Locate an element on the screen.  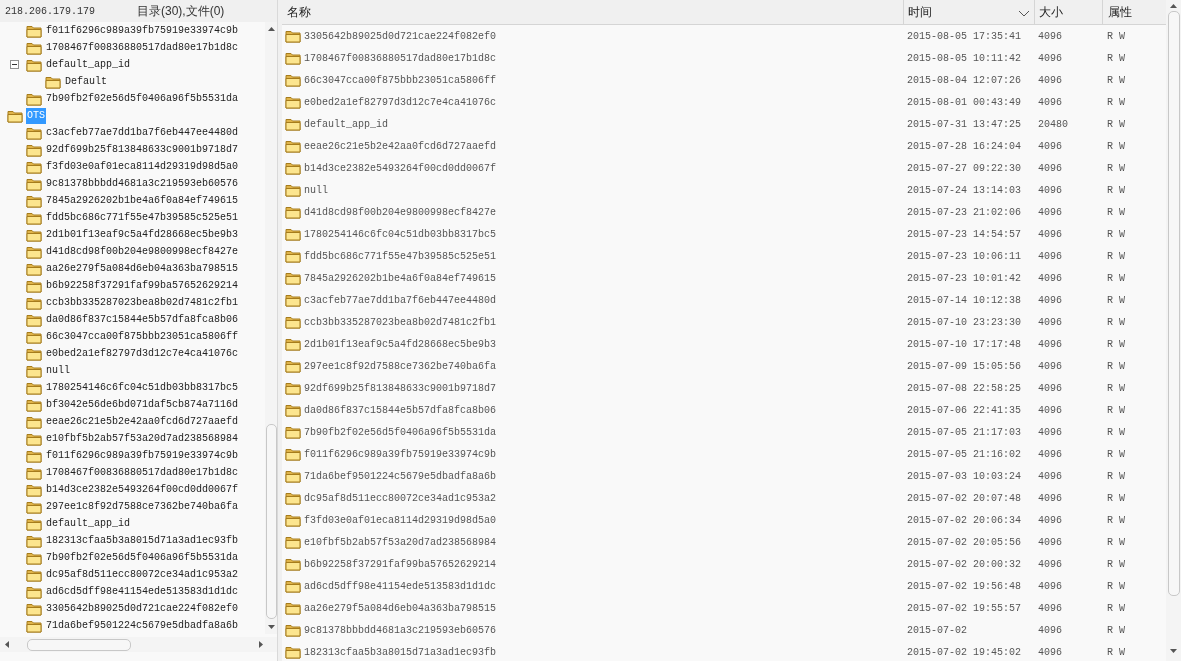
file-name: 3305642b89025d0d721cae224f082ef0 is located at coordinates (400, 36).